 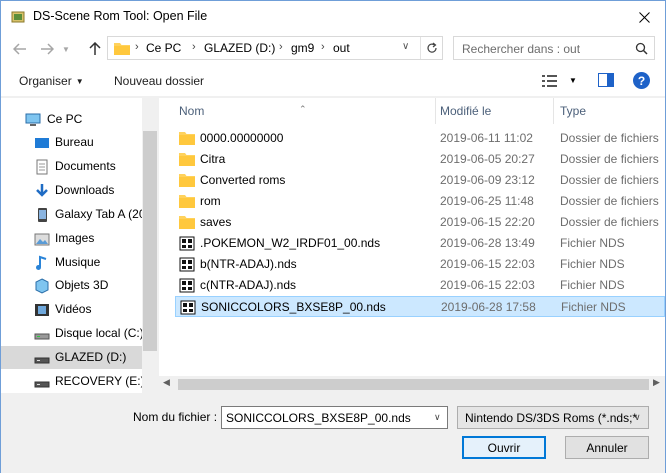 What do you see at coordinates (607, 447) in the screenshot?
I see `cancel-button: Annuler` at bounding box center [607, 447].